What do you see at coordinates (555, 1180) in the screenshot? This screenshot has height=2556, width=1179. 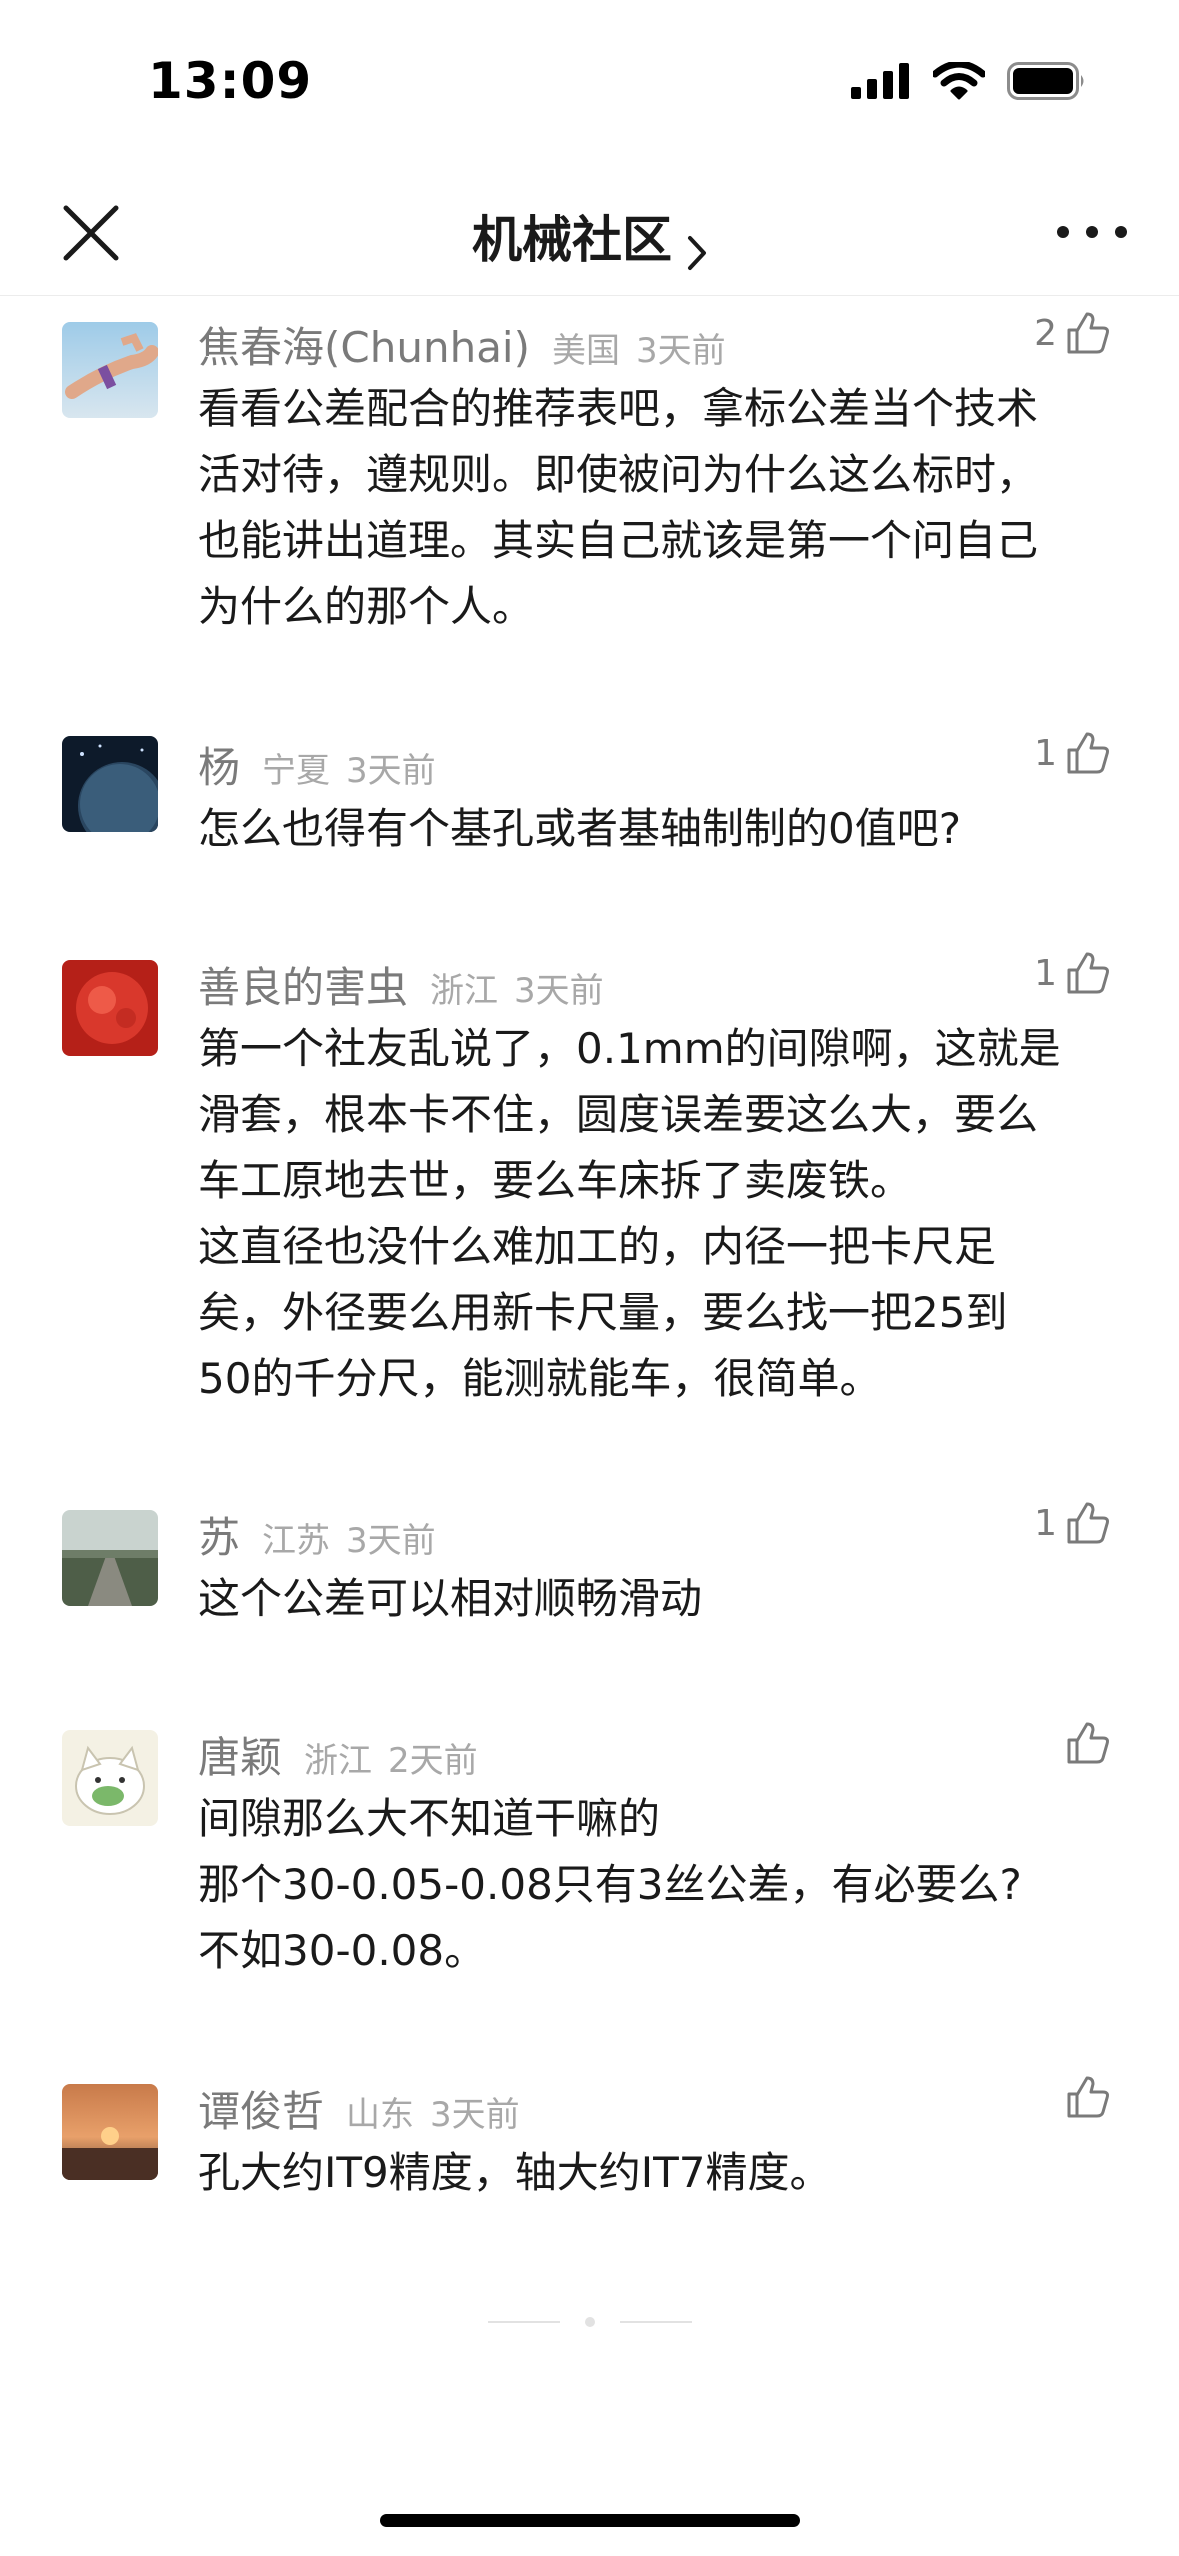 I see `comment-line: 车工原地去世，要么车床拆了卖废铁。` at bounding box center [555, 1180].